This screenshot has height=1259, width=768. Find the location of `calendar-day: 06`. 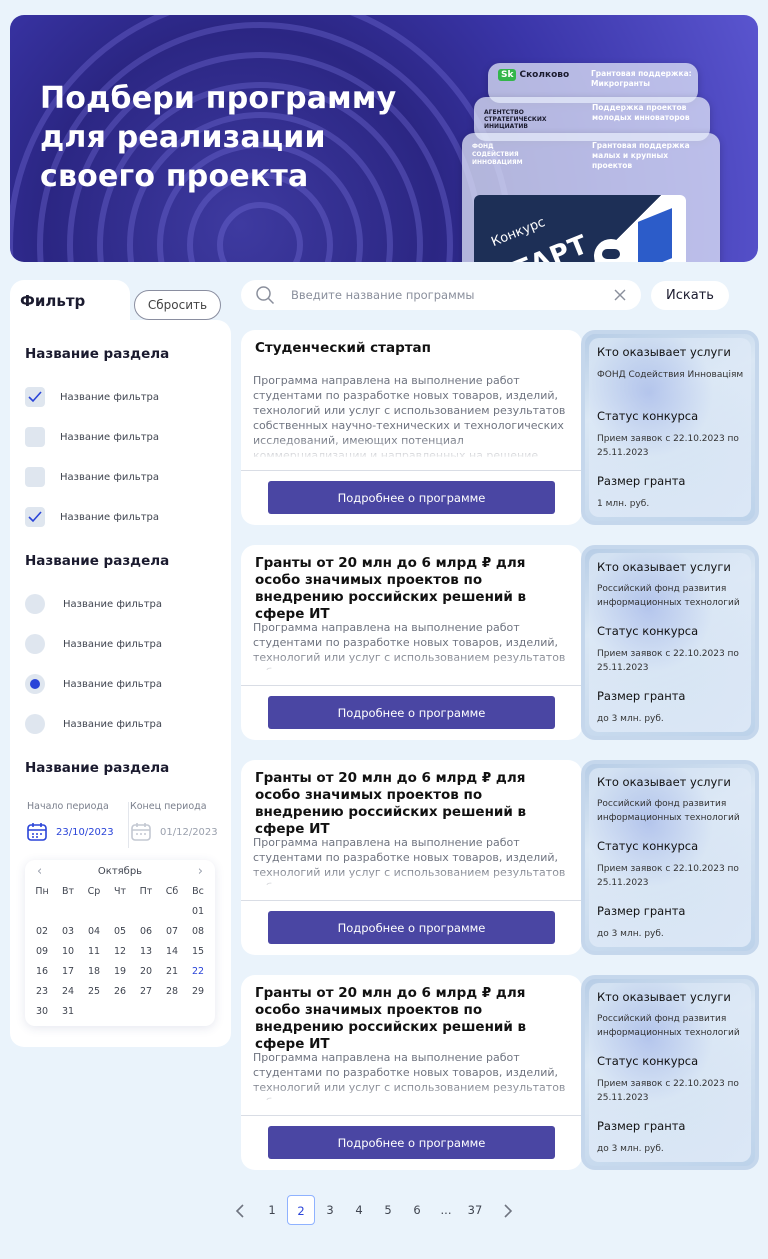

calendar-day: 06 is located at coordinates (146, 933).